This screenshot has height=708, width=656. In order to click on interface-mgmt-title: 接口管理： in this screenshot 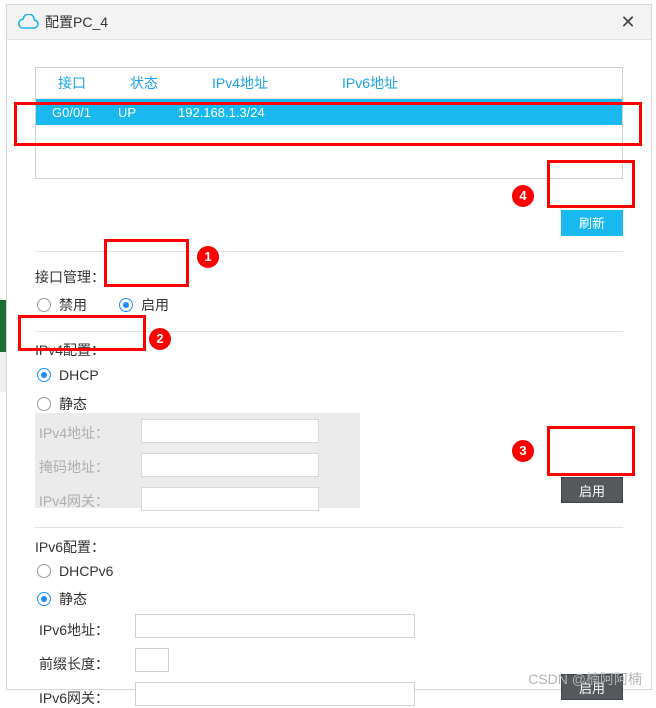, I will do `click(70, 277)`.